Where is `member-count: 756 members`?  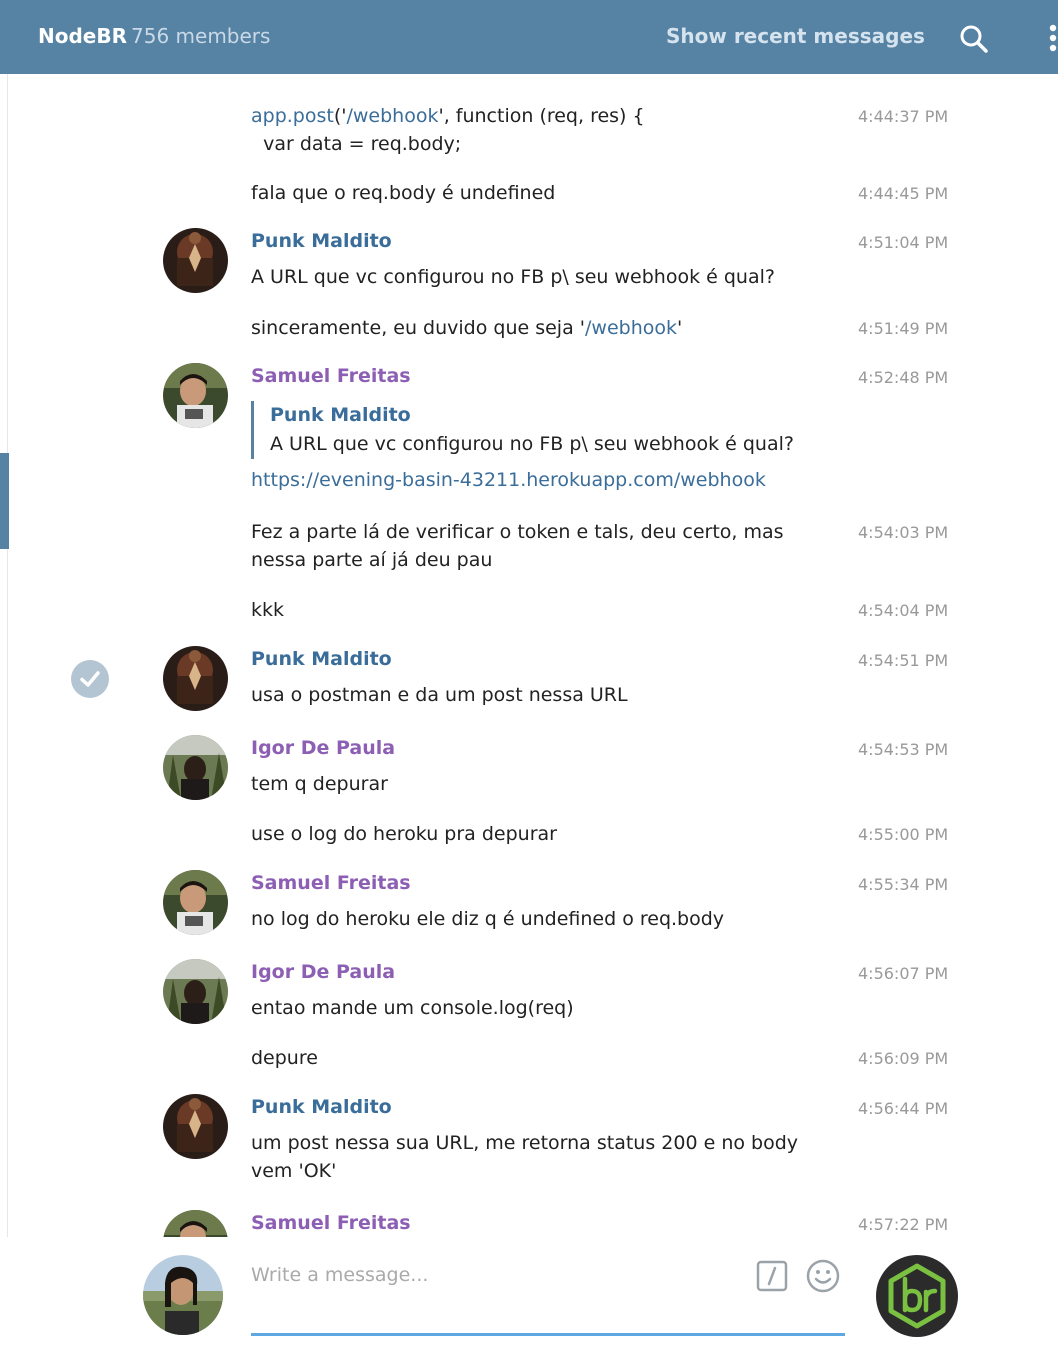 member-count: 756 members is located at coordinates (200, 36).